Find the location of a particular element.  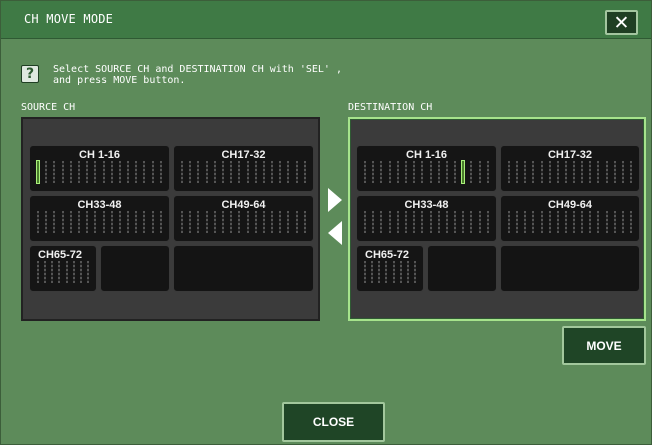

source-group-ch33-48: CH33-48 is located at coordinates (99, 218).